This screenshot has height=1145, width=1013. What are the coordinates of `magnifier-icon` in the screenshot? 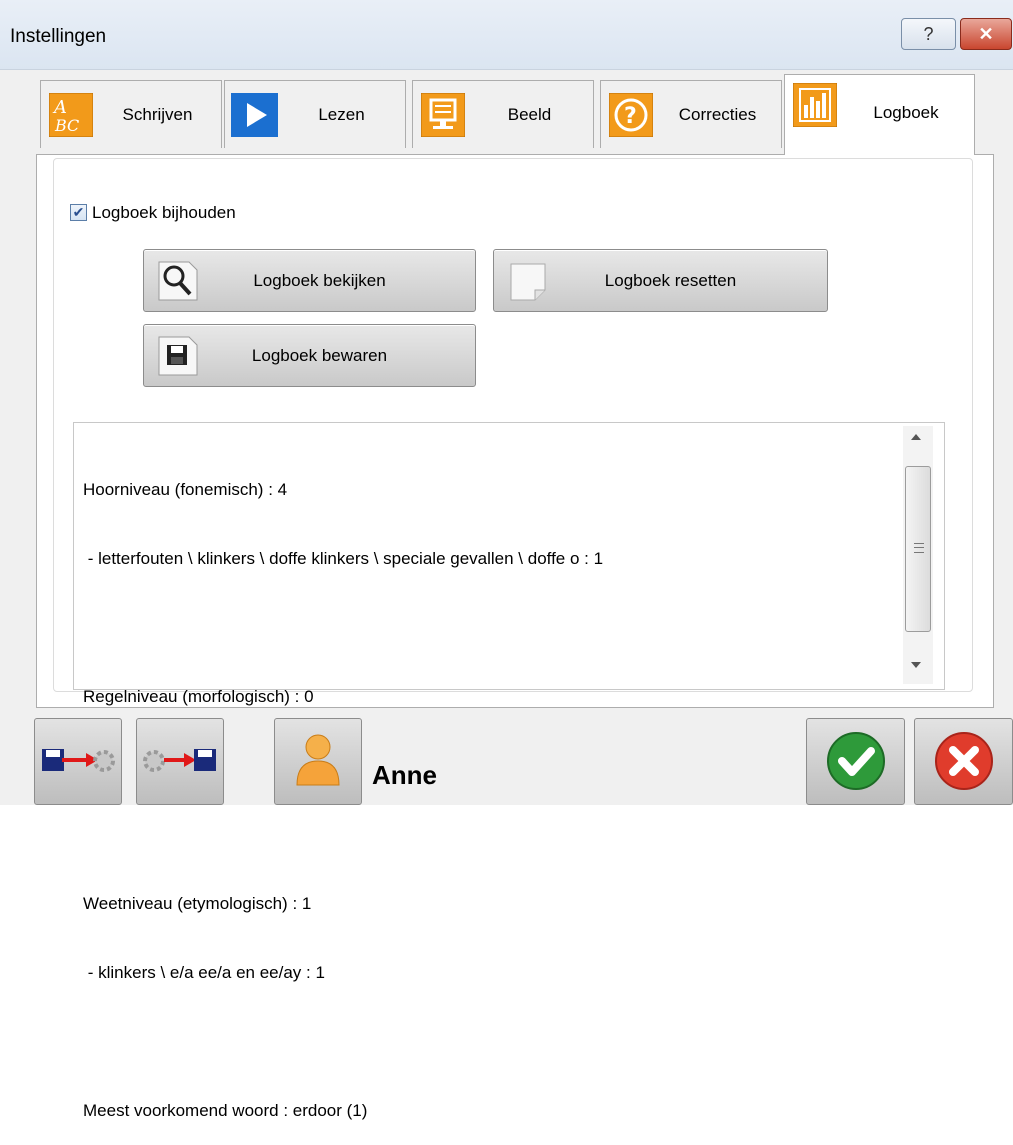 It's located at (178, 281).